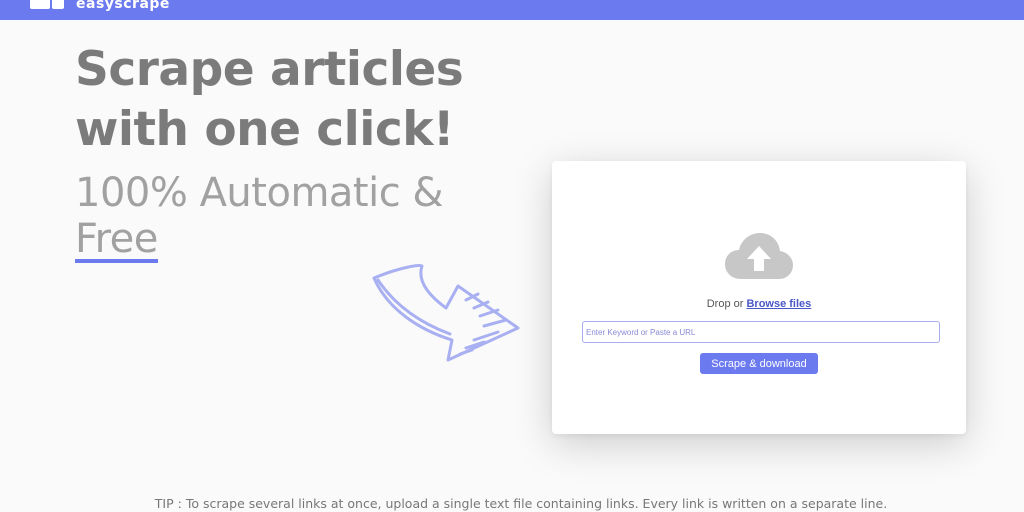 This screenshot has width=1024, height=512. I want to click on browse-files-link: Browse files, so click(778, 304).